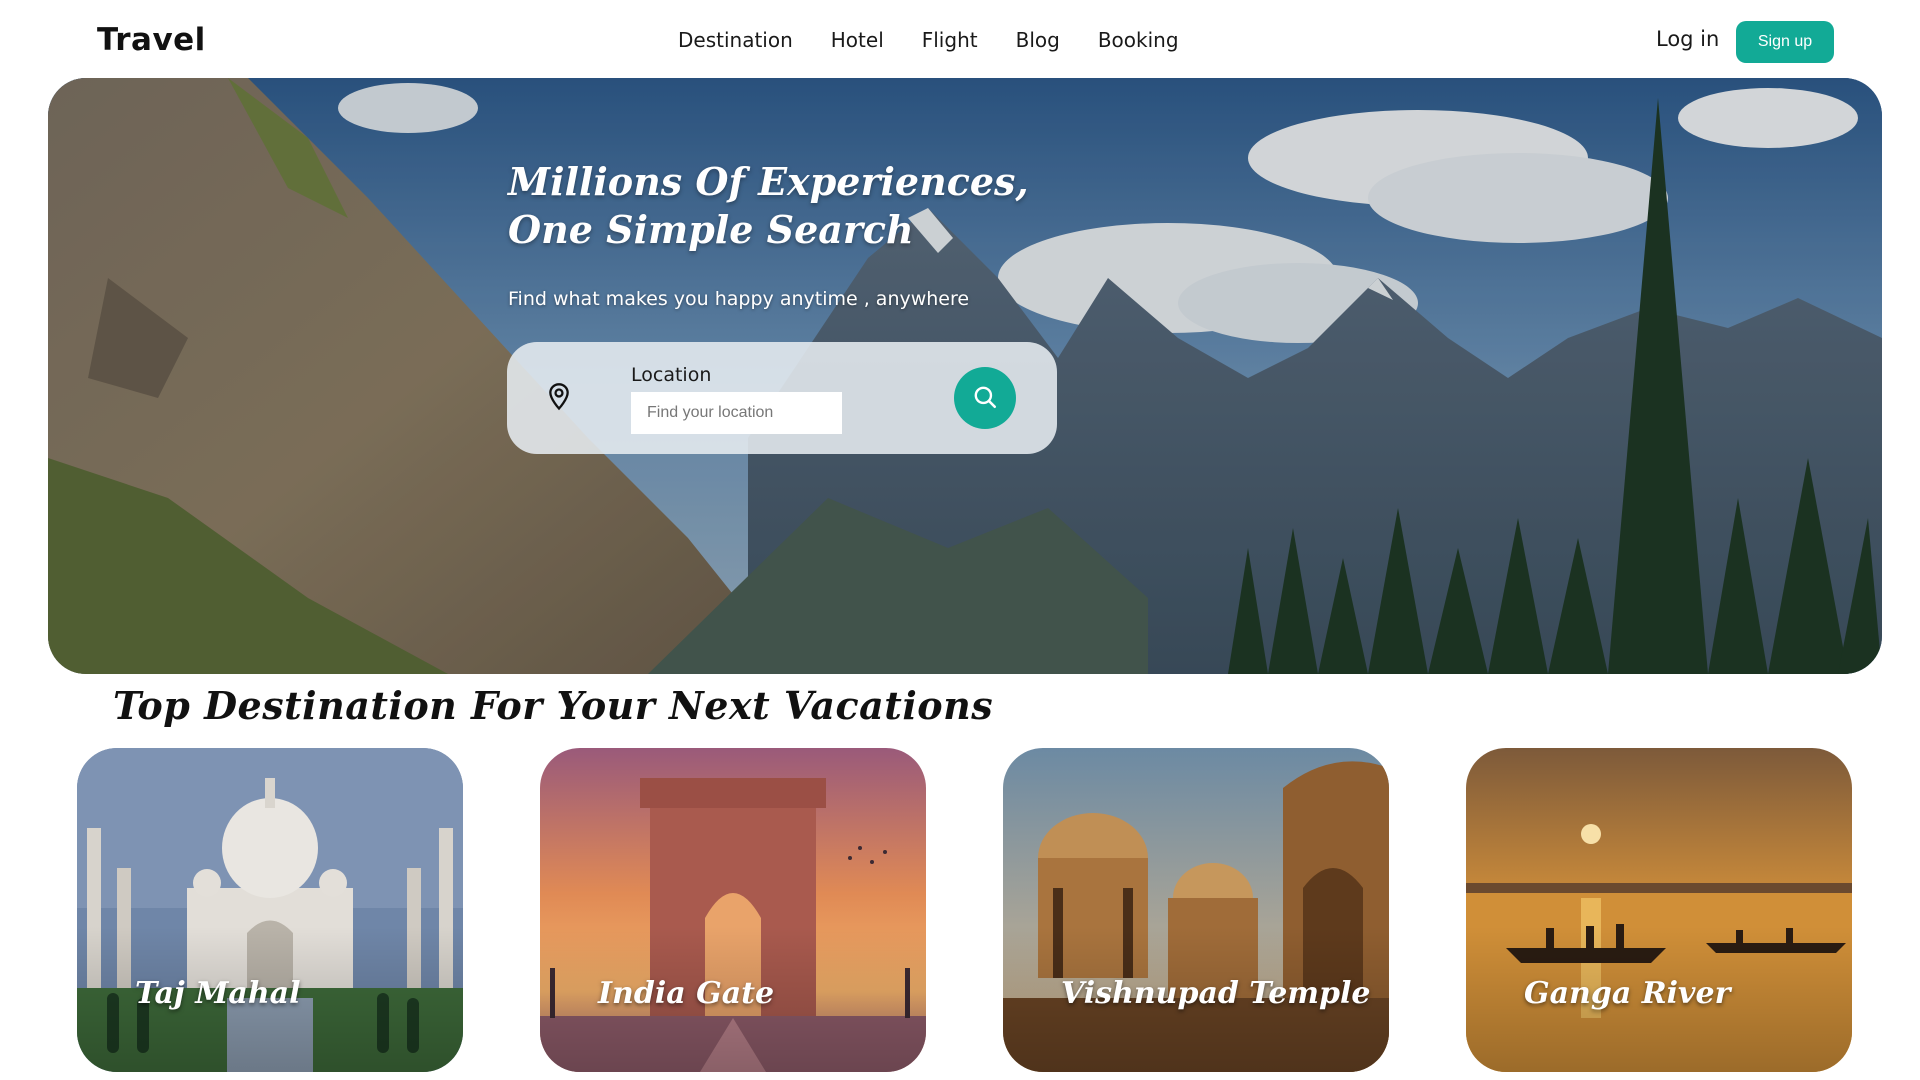 This screenshot has height=1080, width=1920. What do you see at coordinates (218, 993) in the screenshot?
I see `destination-name: Taj Mahal` at bounding box center [218, 993].